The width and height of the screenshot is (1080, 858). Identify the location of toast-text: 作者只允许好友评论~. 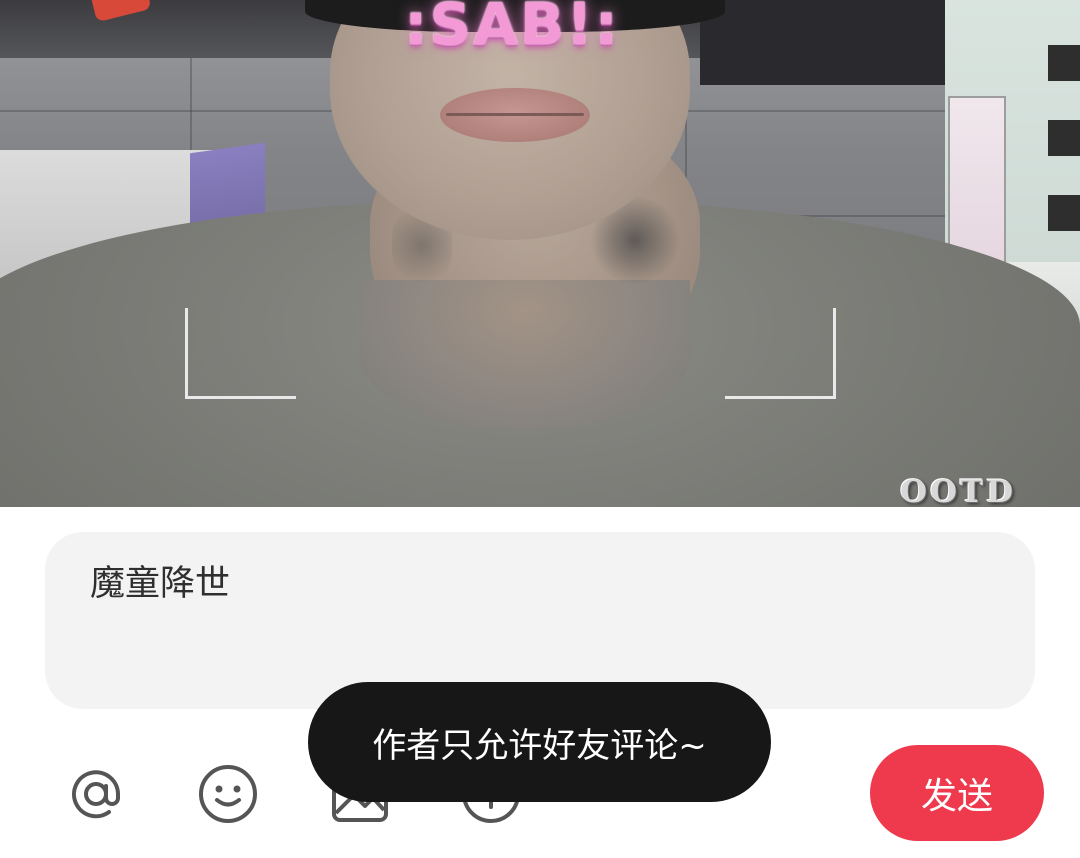
(539, 745).